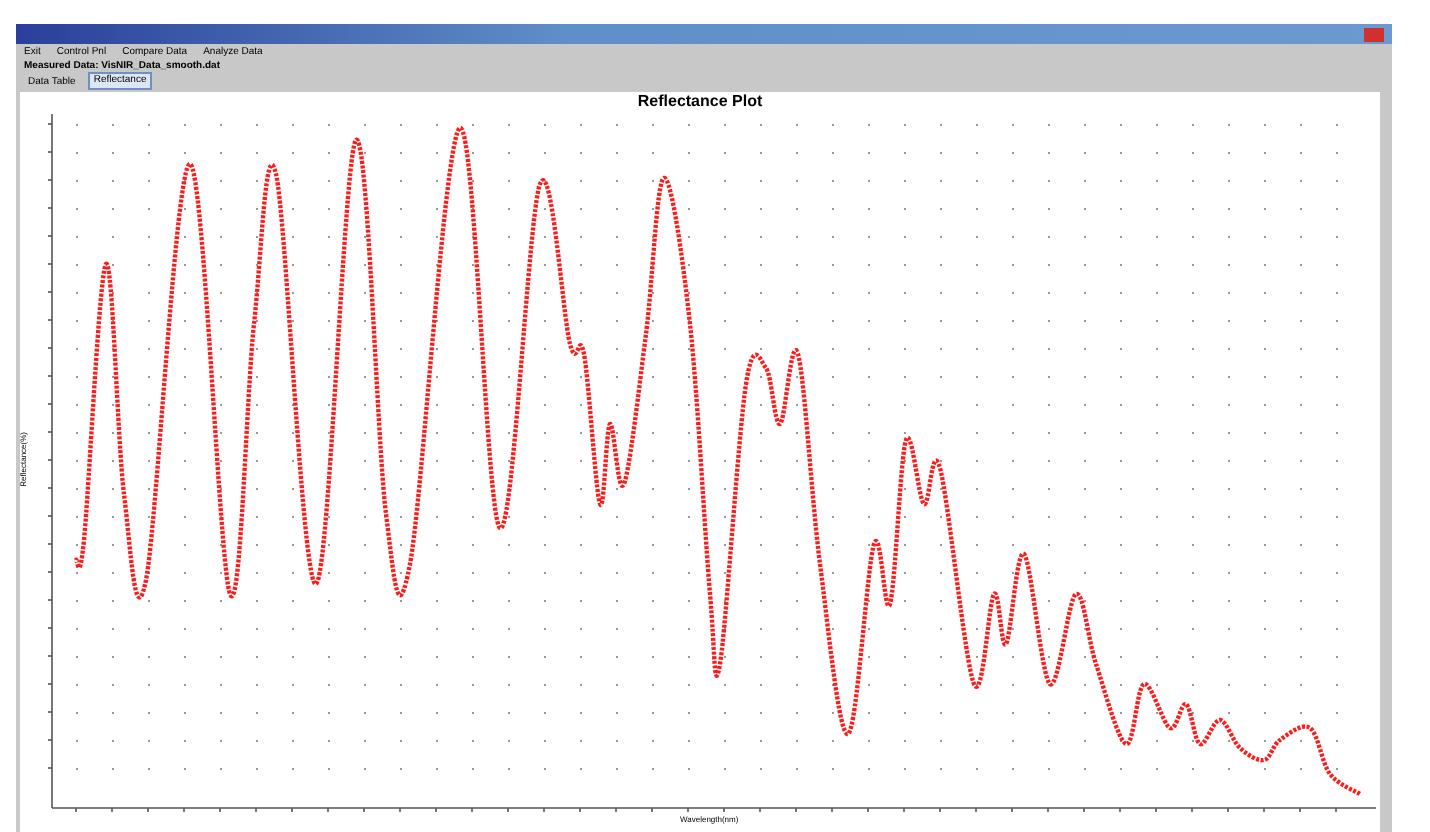  I want to click on close-button, so click(1374, 34).